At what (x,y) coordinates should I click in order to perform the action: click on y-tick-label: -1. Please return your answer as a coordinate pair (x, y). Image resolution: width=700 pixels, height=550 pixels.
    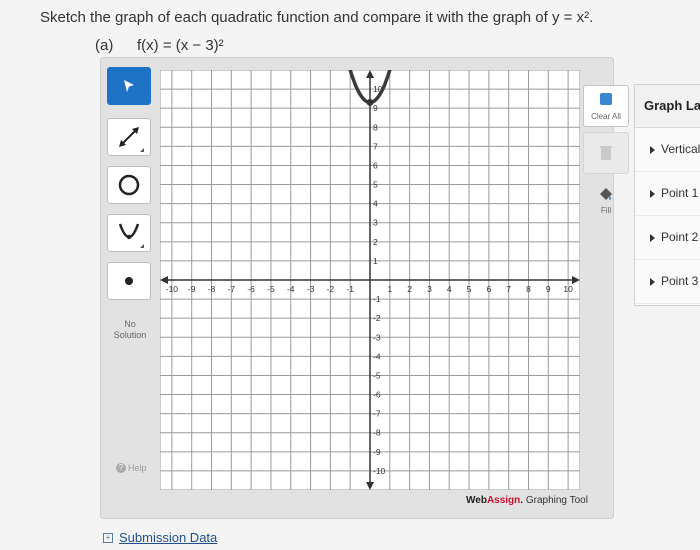
    Looking at the image, I should click on (377, 299).